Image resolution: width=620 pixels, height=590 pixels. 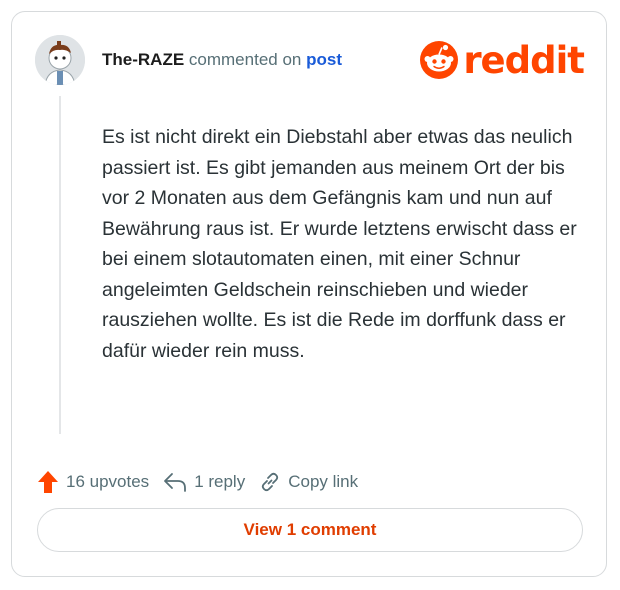 I want to click on copy-link-label: Copy link, so click(x=323, y=481).